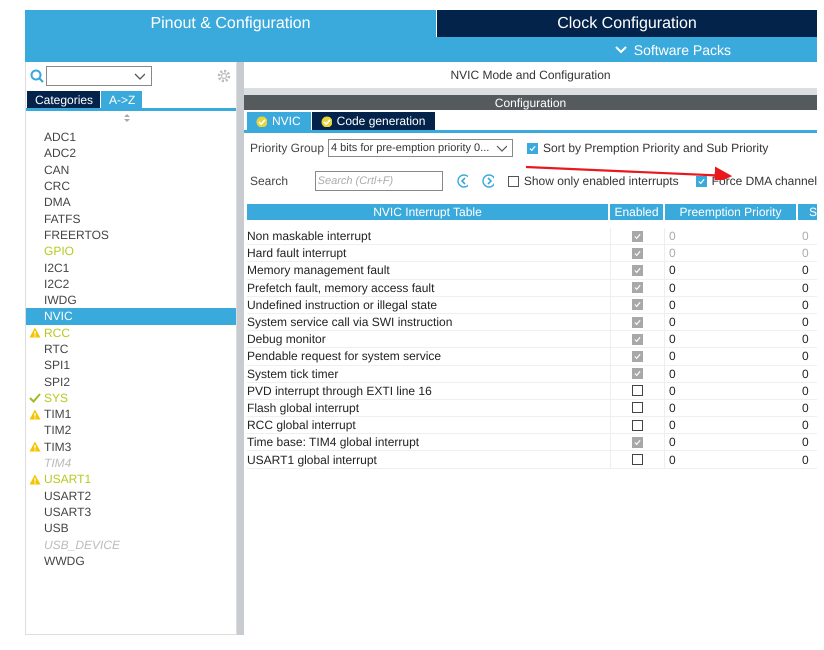 The image size is (824, 650). I want to click on sidebar-item: FATFS, so click(131, 218).